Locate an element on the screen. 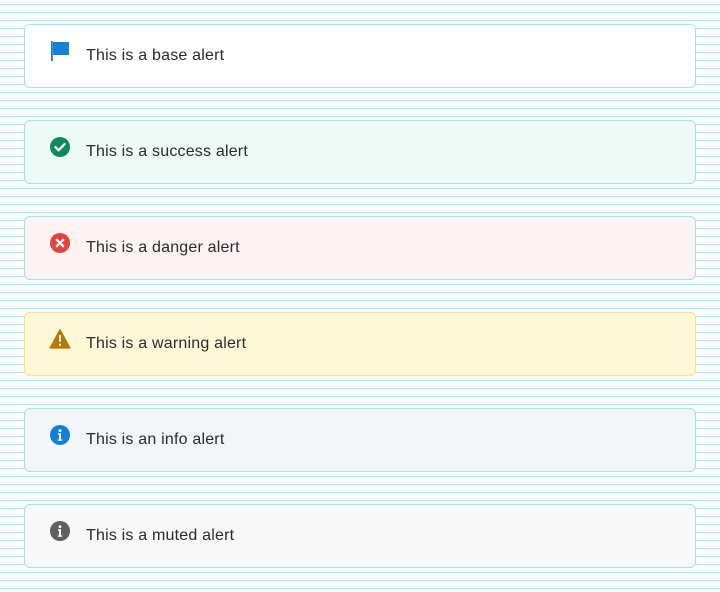 This screenshot has height=592, width=720. warning-triangle-icon is located at coordinates (60, 339).